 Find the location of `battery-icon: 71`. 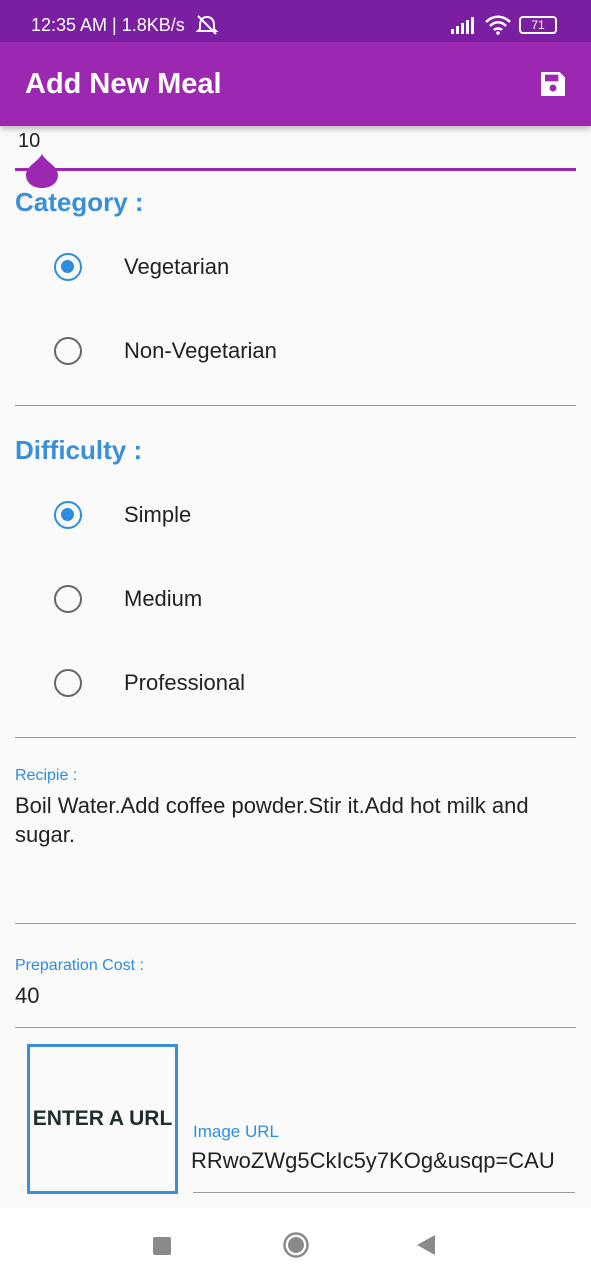

battery-icon: 71 is located at coordinates (538, 25).